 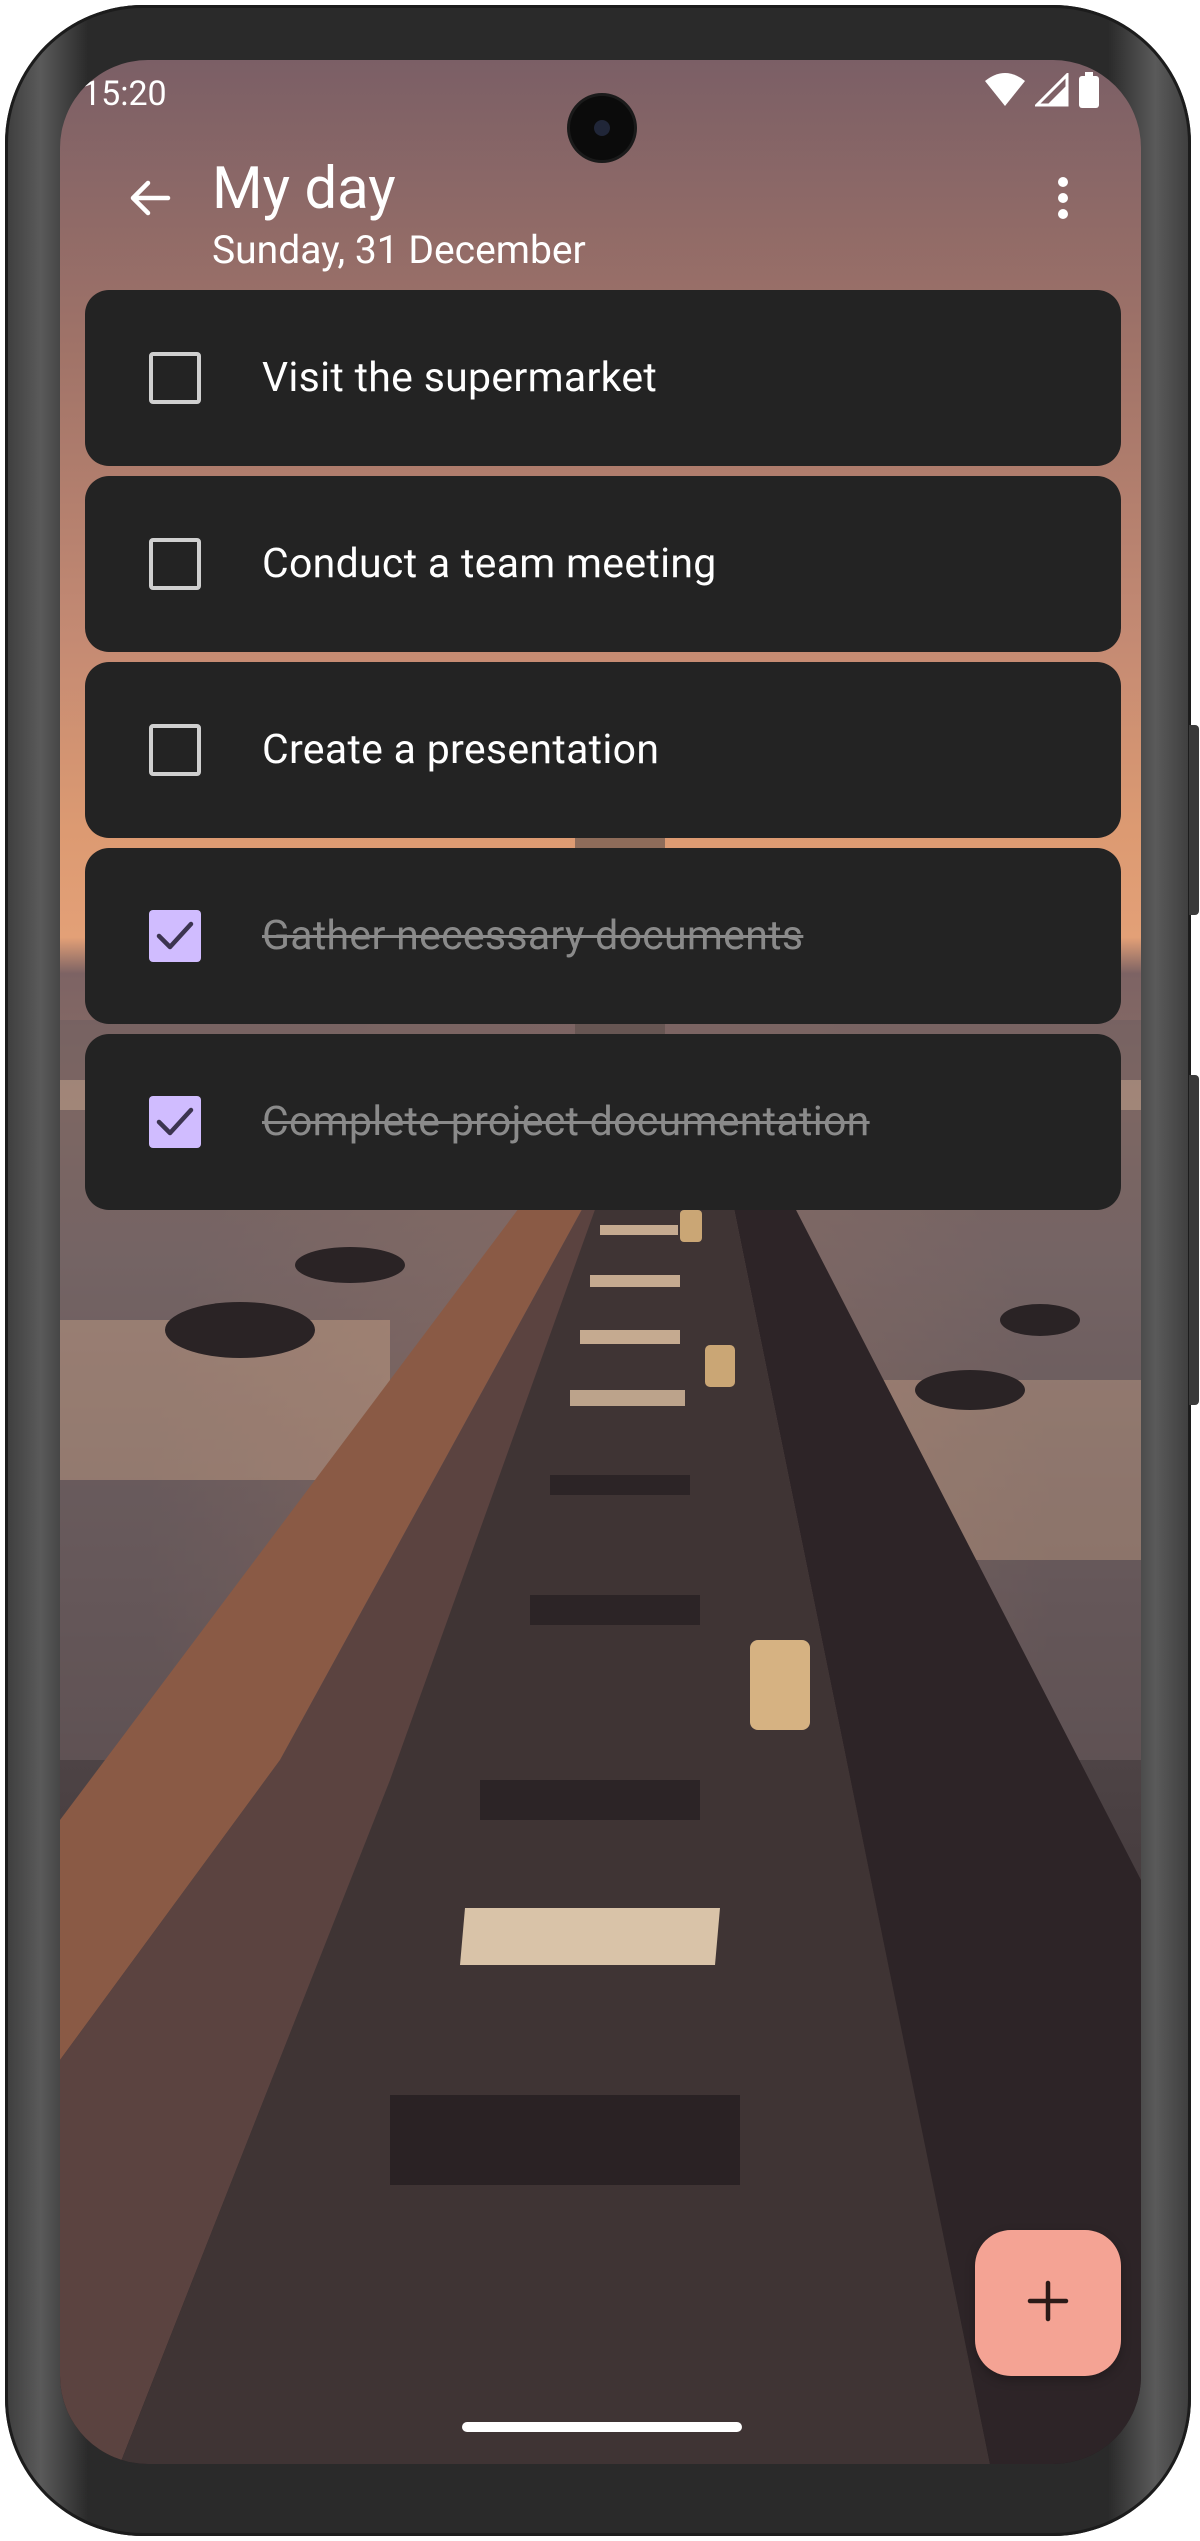 What do you see at coordinates (533, 936) in the screenshot?
I see `task-label: Gather necessary documents` at bounding box center [533, 936].